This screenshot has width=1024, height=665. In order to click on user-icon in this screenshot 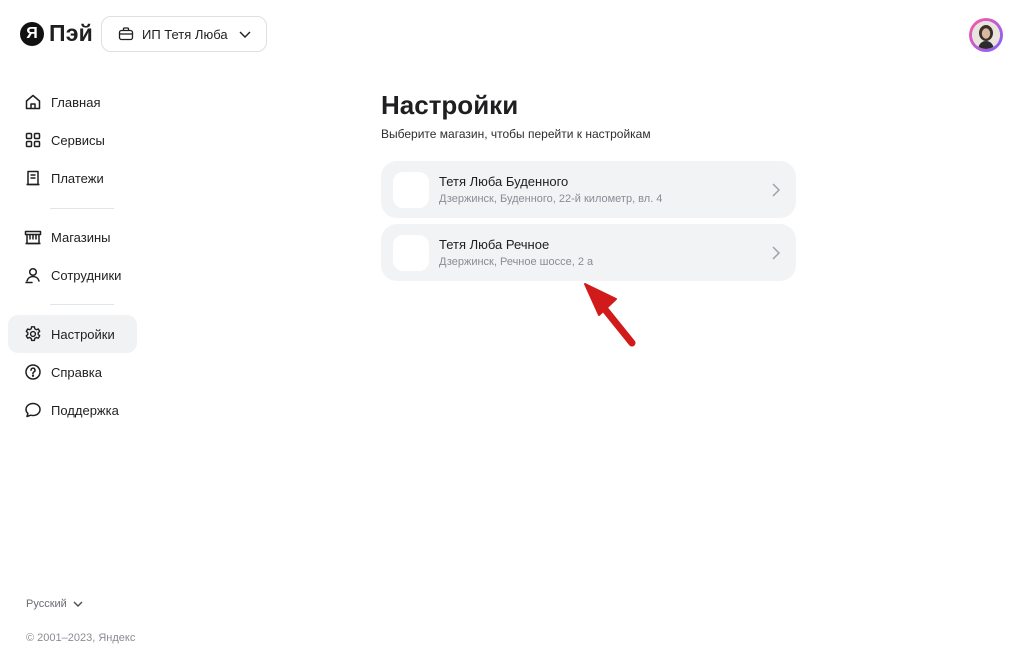, I will do `click(33, 275)`.